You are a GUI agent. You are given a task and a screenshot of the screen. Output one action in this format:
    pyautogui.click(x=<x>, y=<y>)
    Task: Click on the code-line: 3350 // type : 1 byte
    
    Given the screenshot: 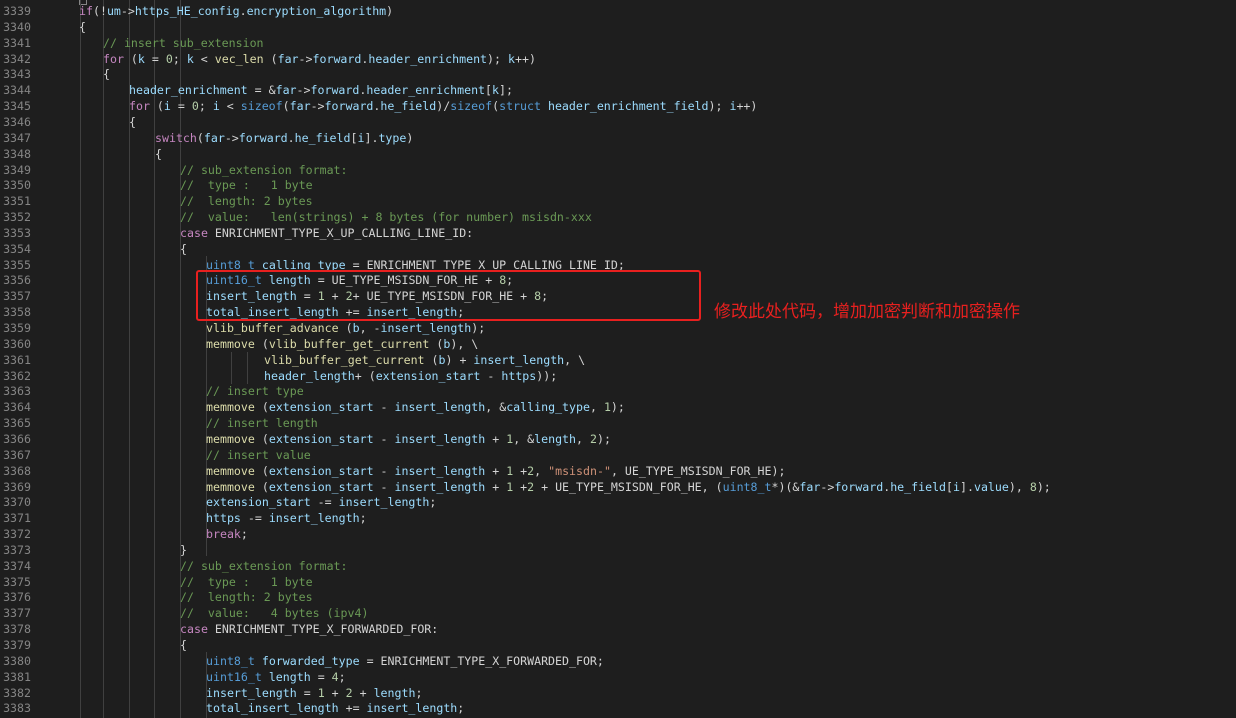 What is the action you would take?
    pyautogui.click(x=618, y=185)
    